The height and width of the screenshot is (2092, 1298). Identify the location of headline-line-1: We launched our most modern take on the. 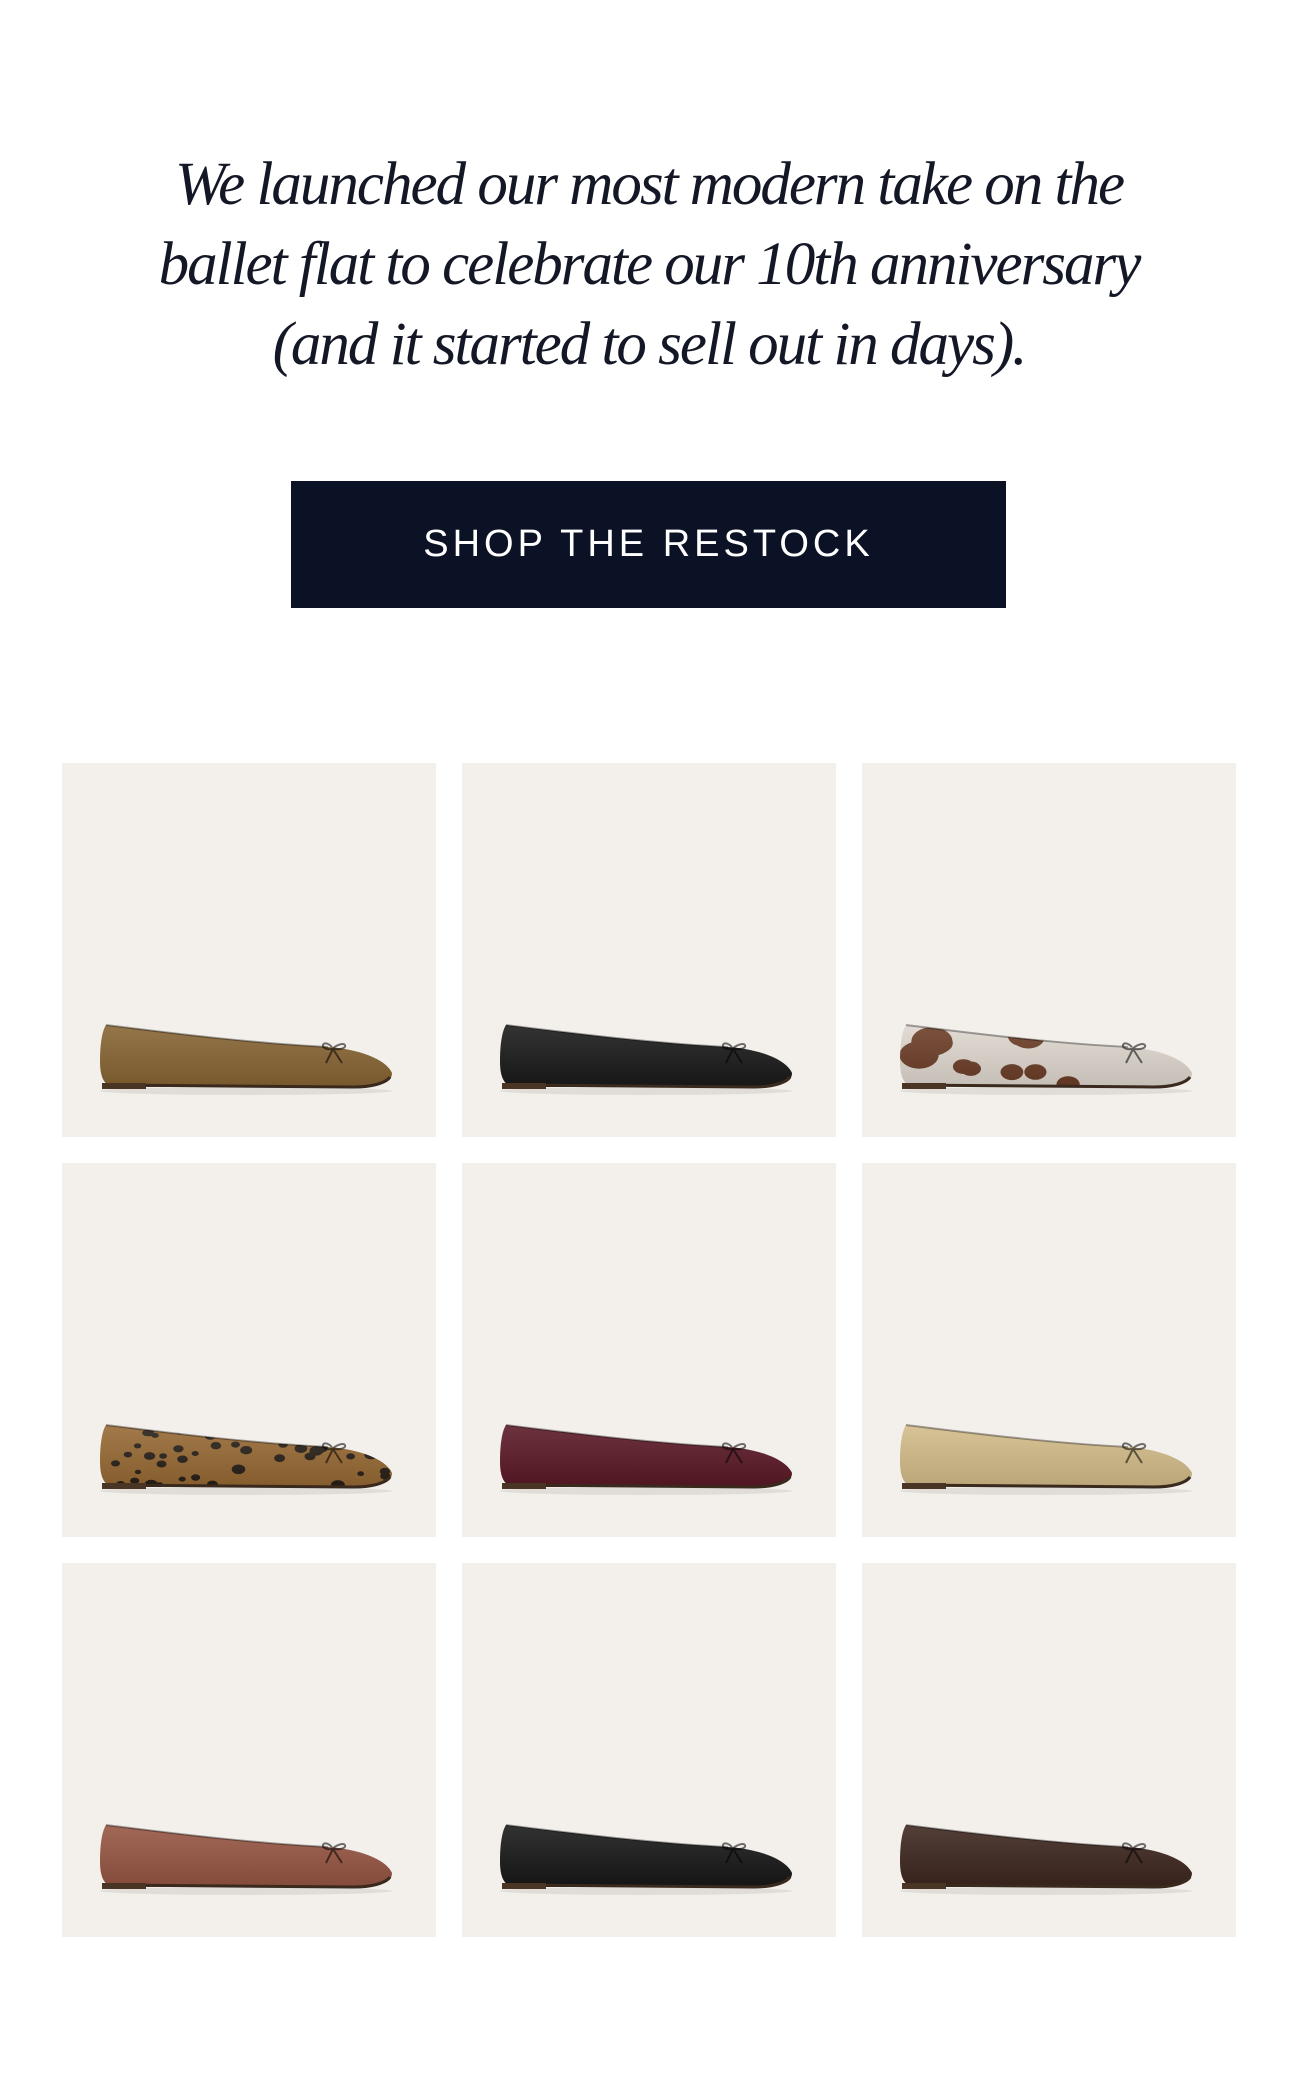
(649, 184).